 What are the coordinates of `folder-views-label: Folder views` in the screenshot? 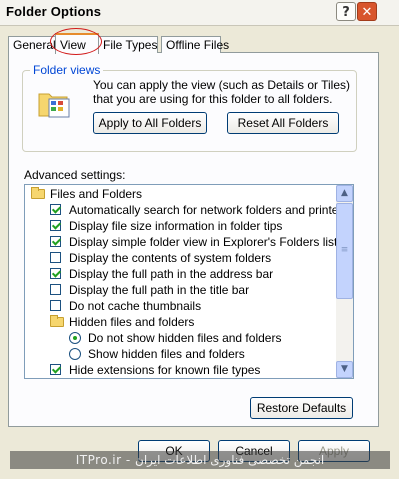 It's located at (67, 70).